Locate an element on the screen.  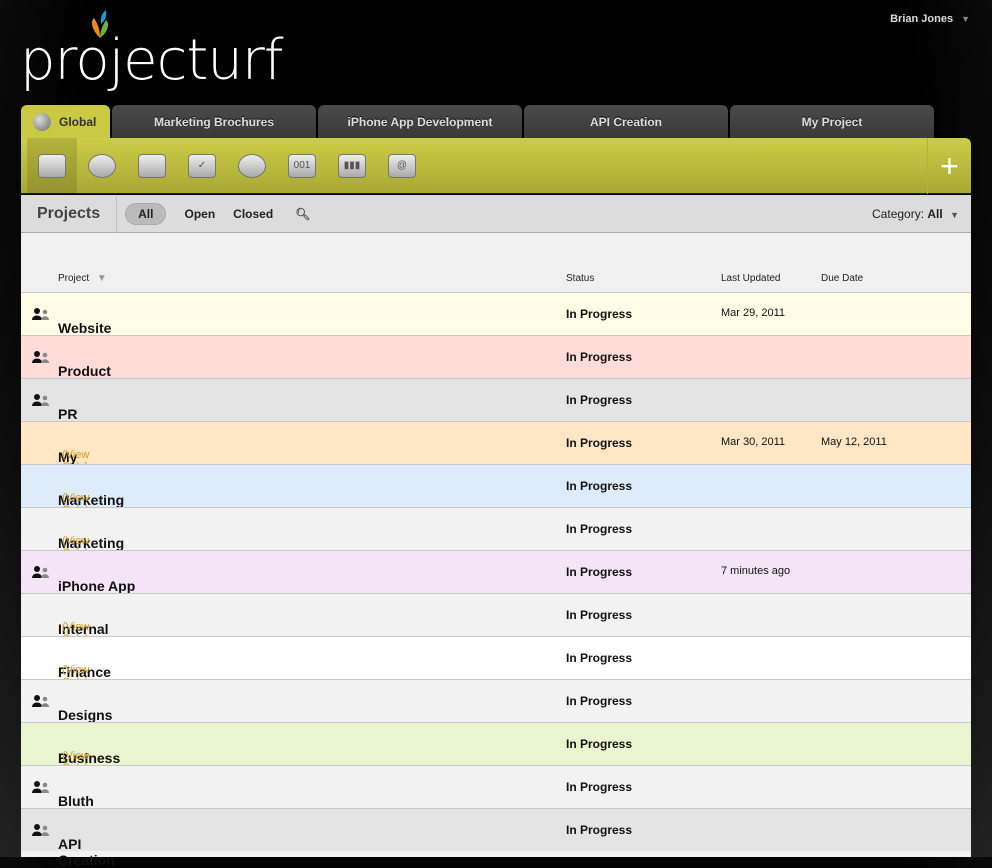
time-button is located at coordinates (252, 166).